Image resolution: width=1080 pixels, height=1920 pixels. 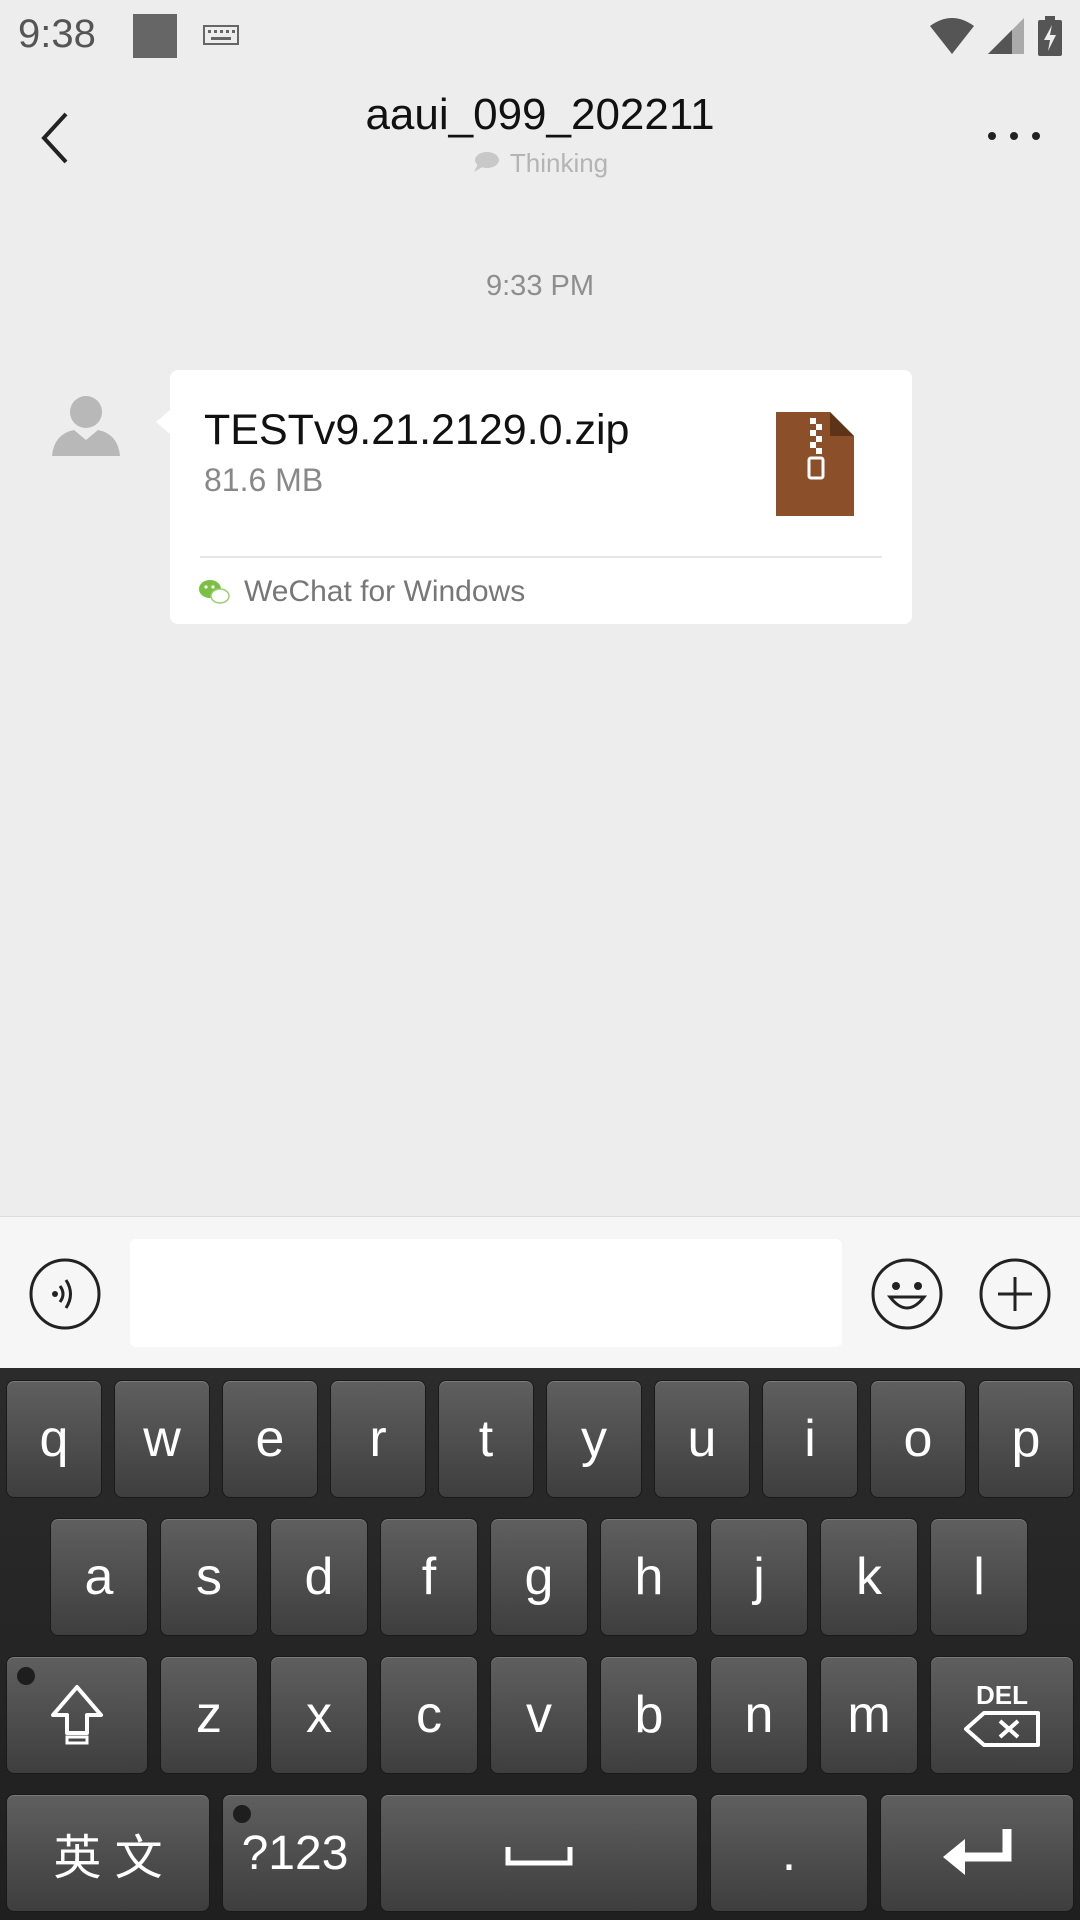 I want to click on file-name: TESTv9.21.2129.0.zip, so click(x=417, y=430).